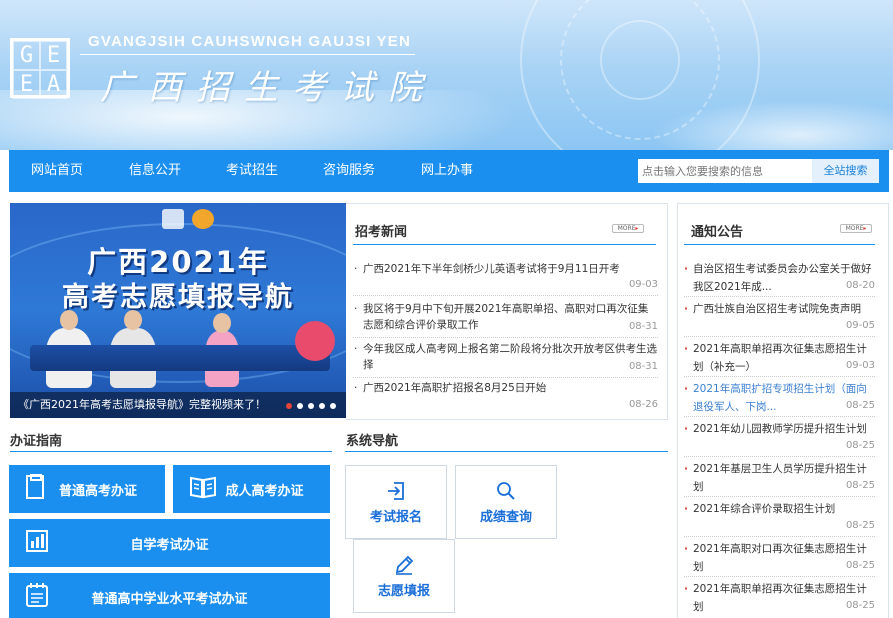  What do you see at coordinates (505, 388) in the screenshot?
I see `news-item-text: 广西2021年高职扩招报名8月25日开始` at bounding box center [505, 388].